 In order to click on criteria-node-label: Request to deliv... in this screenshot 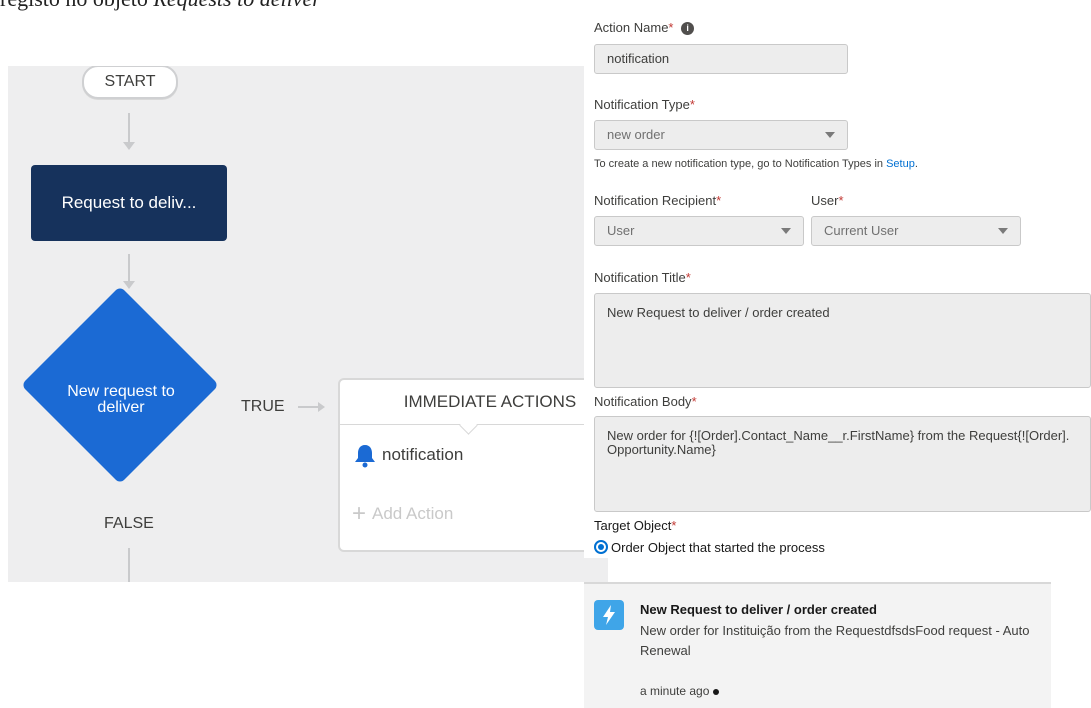, I will do `click(129, 202)`.